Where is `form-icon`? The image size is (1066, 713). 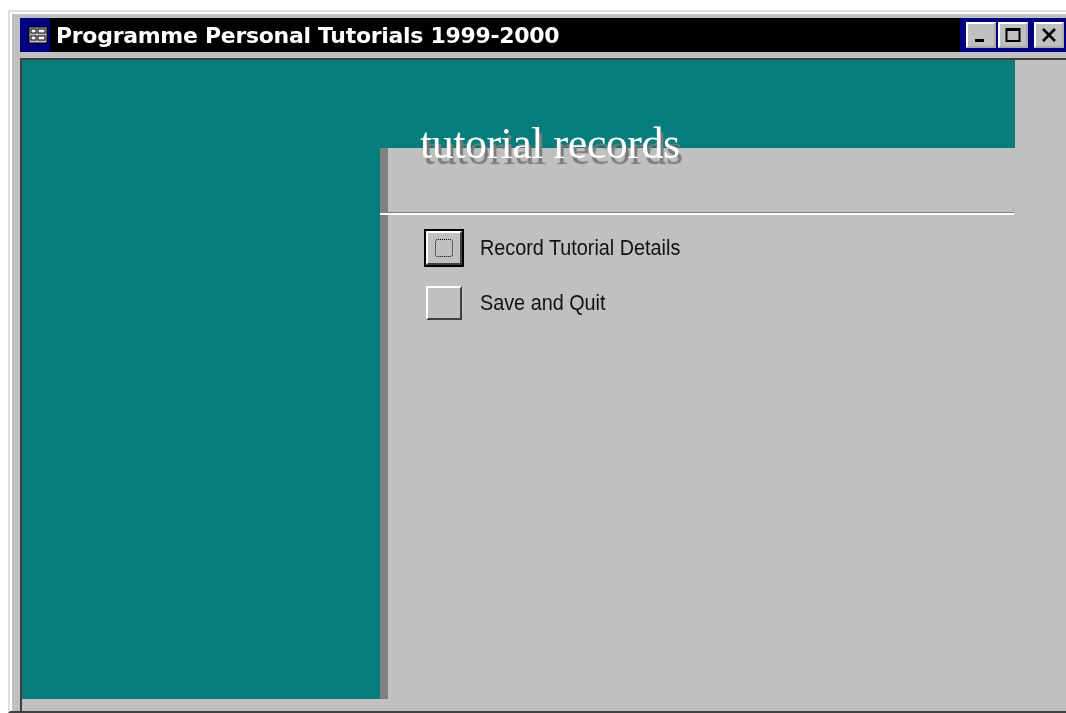
form-icon is located at coordinates (38, 35).